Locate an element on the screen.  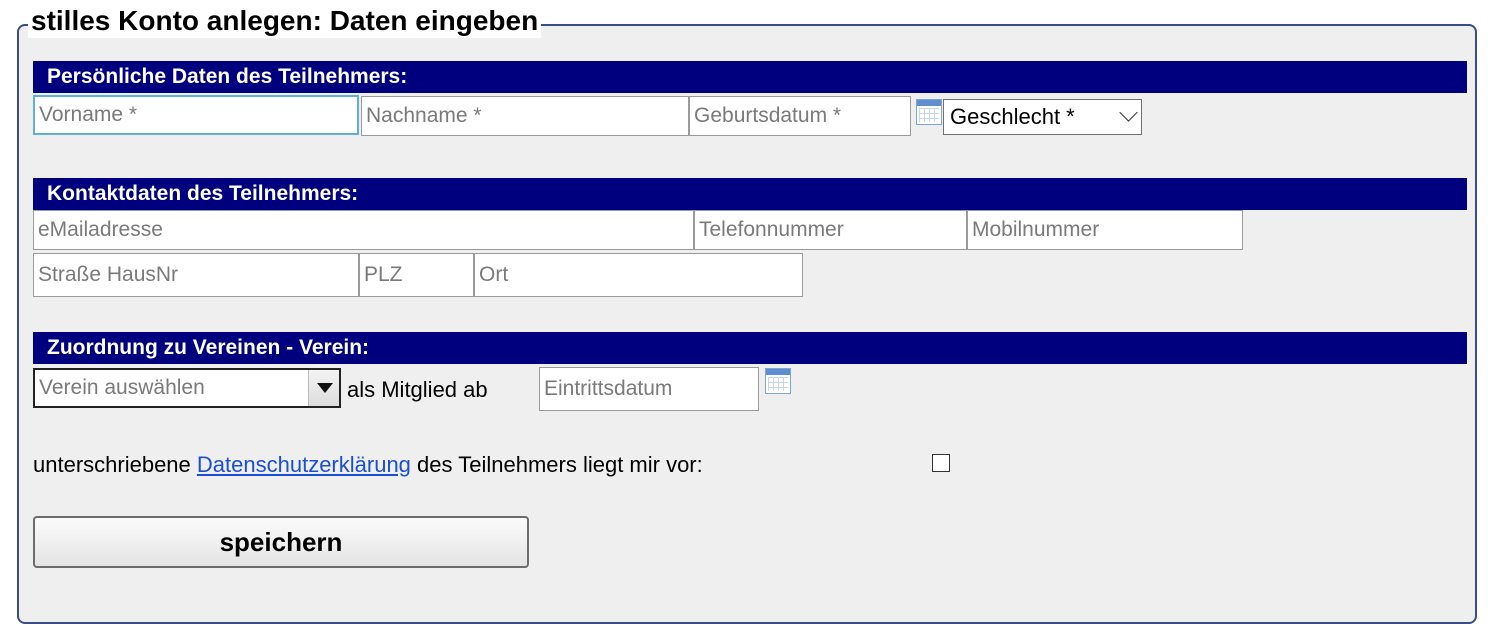
plz-input is located at coordinates (416, 275).